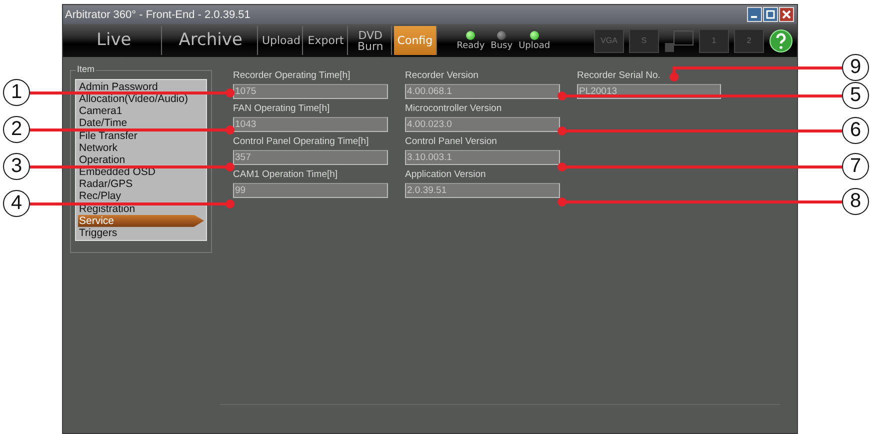  What do you see at coordinates (141, 233) in the screenshot?
I see `list-item: Triggers` at bounding box center [141, 233].